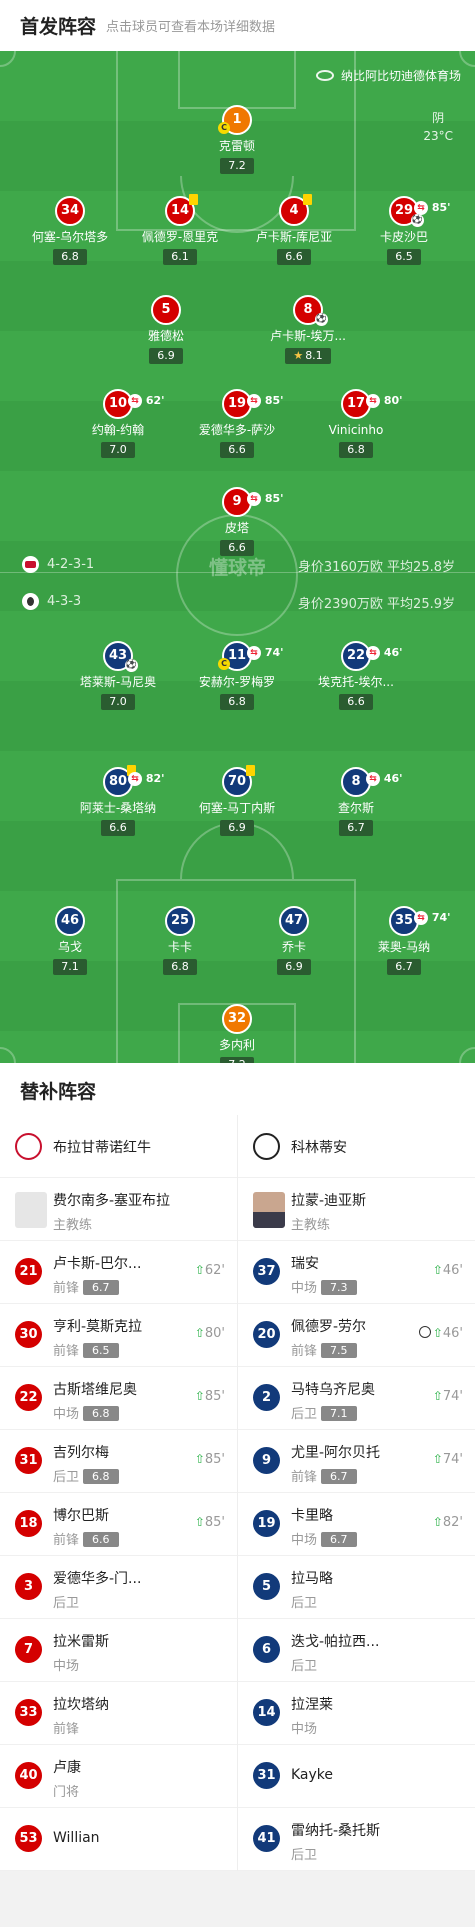 The width and height of the screenshot is (475, 1927). I want to click on coach-name: 拉蒙-迪亚斯, so click(329, 1201).